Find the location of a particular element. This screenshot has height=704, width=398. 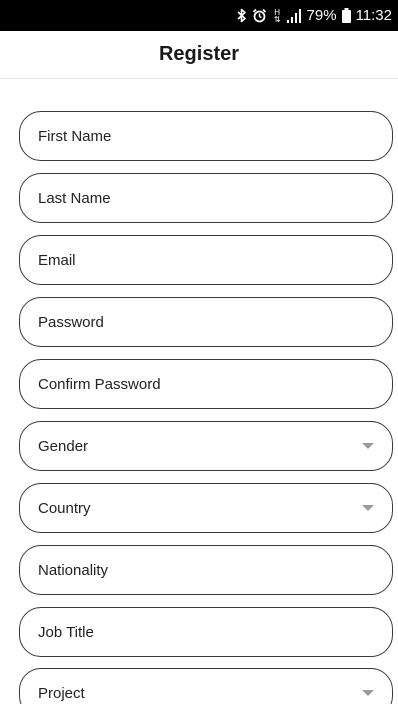

nationality-placeholder: Nationality is located at coordinates (73, 570).